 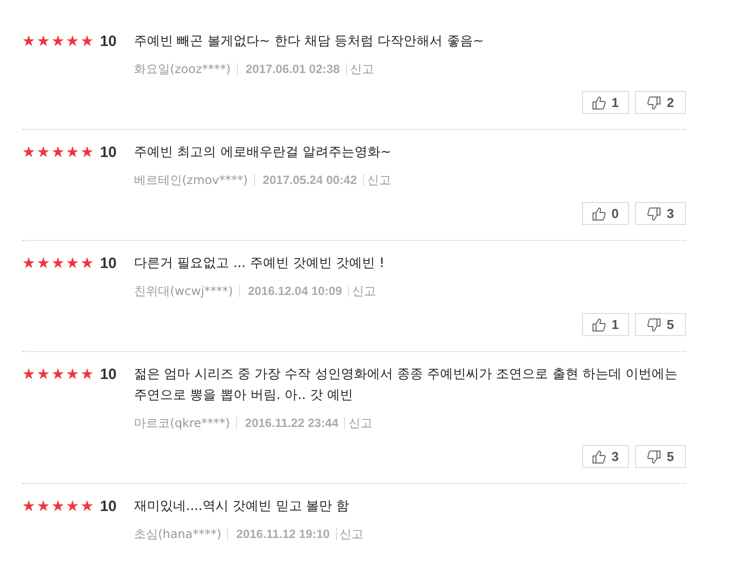 What do you see at coordinates (178, 534) in the screenshot?
I see `author-name: 초심(hana****)` at bounding box center [178, 534].